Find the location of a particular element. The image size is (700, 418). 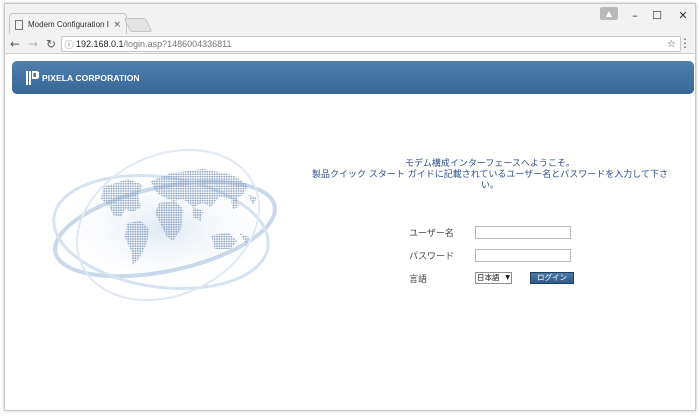

url-host: 192.168.0.1 is located at coordinates (100, 44).